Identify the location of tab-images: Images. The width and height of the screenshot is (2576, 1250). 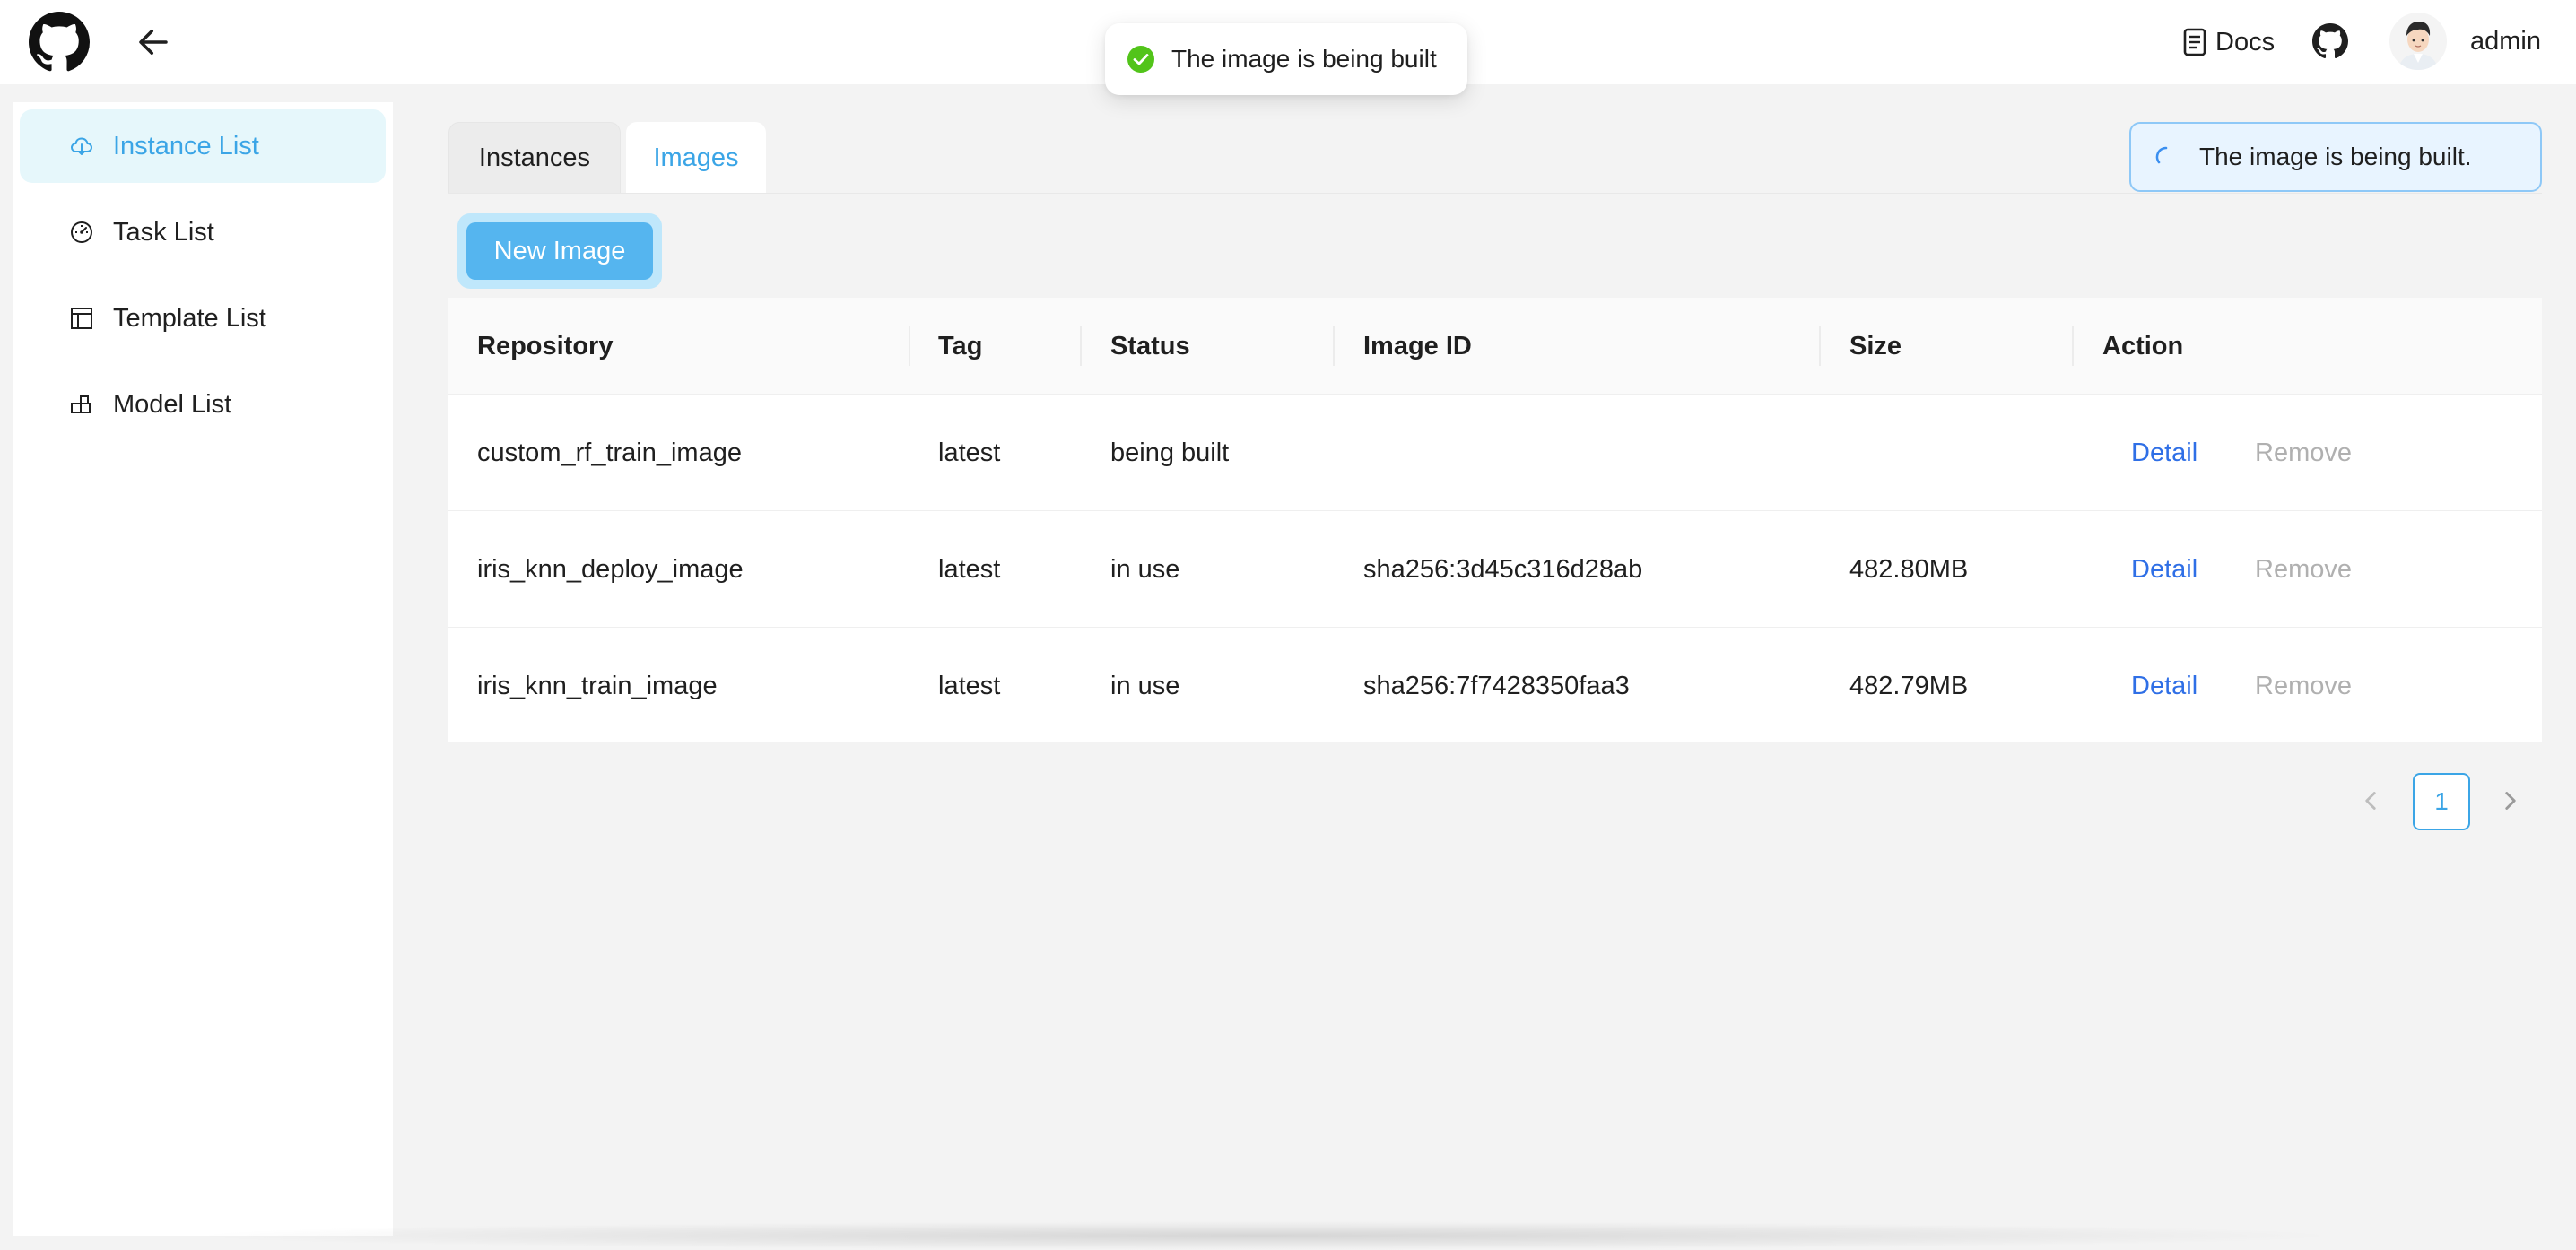
(696, 158).